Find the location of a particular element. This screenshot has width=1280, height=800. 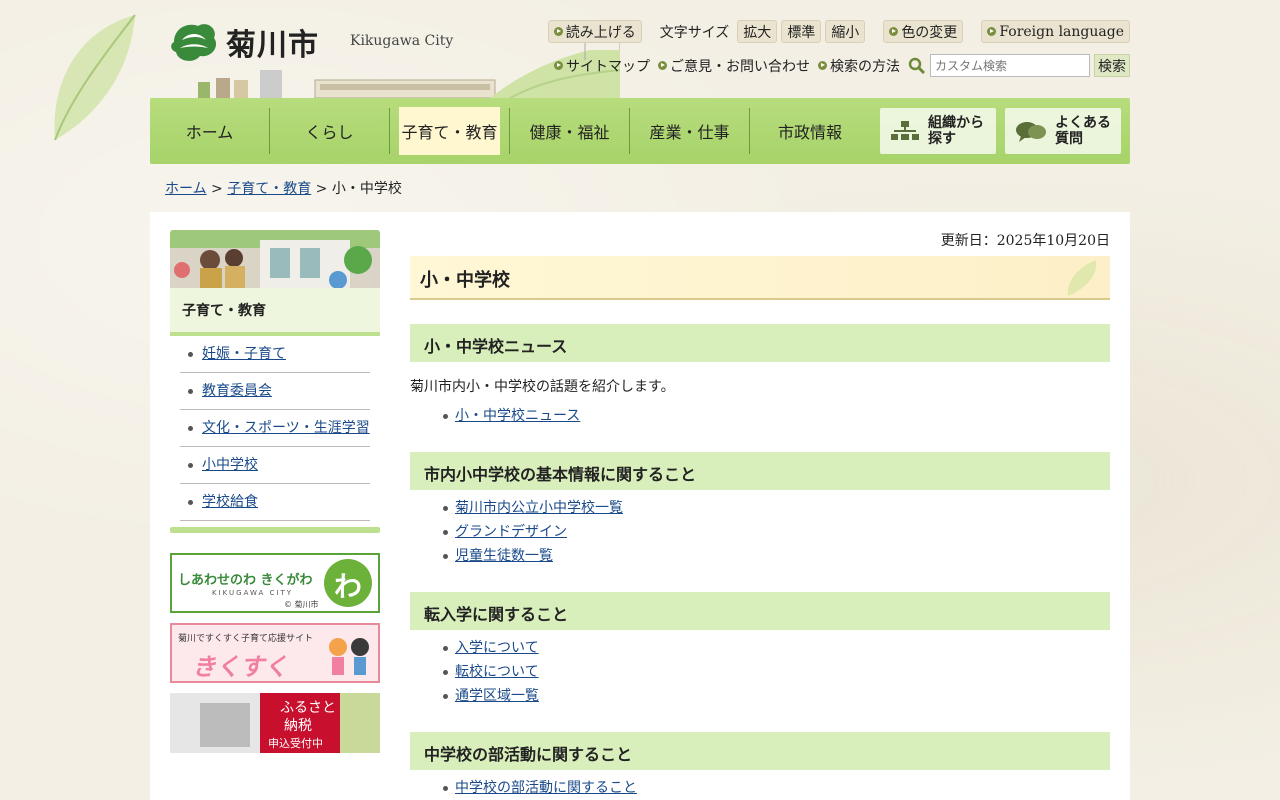

search-input is located at coordinates (1010, 65).